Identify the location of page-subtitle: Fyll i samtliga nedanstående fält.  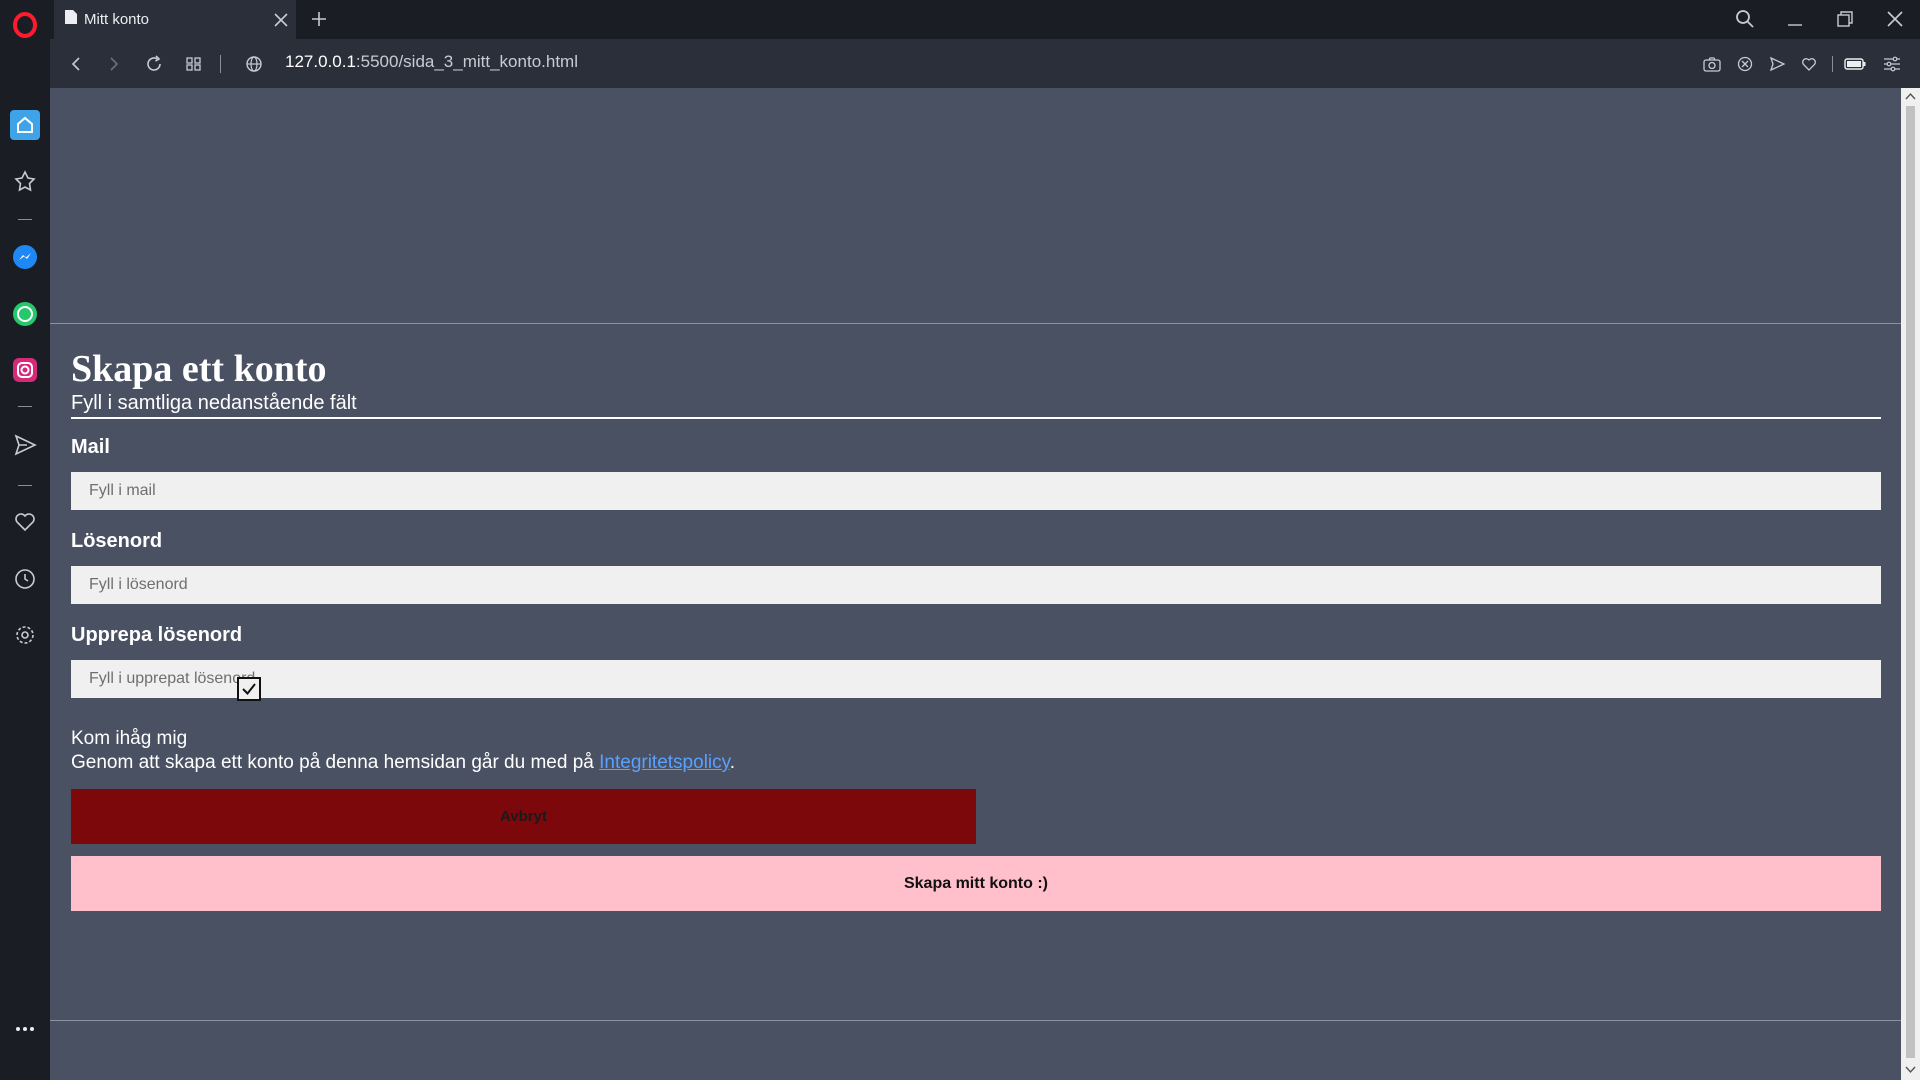
(214, 403).